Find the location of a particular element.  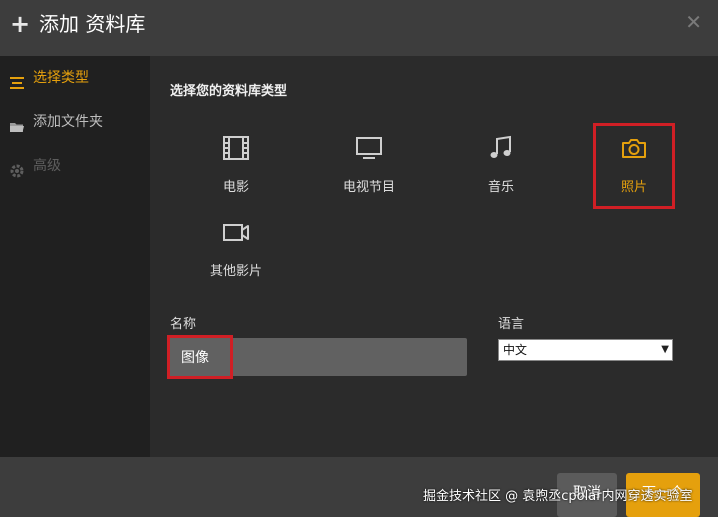

sidebar-item-add-folder: 添加文件夹 is located at coordinates (75, 122).